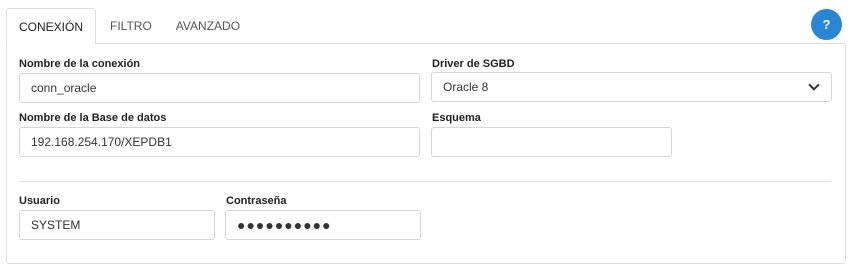 Image resolution: width=851 pixels, height=271 pixels. Describe the element at coordinates (208, 26) in the screenshot. I see `tab-avanzado: AVANZADO` at that location.